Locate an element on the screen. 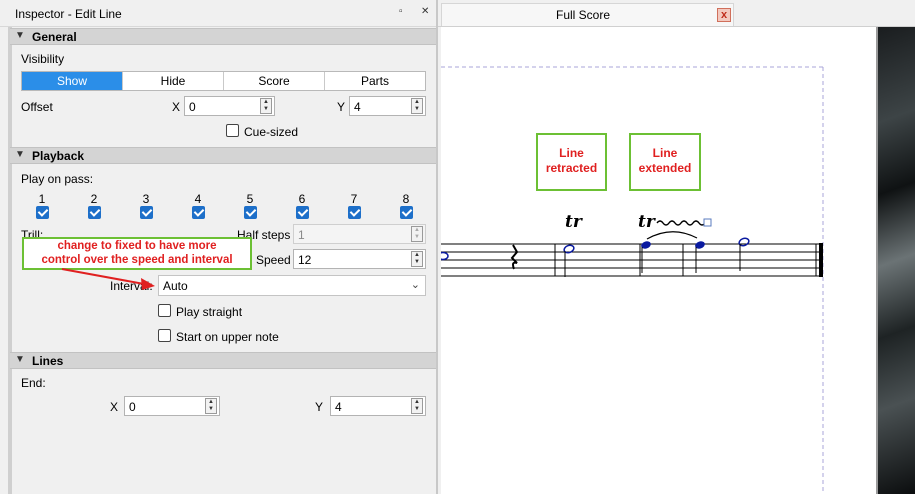 The image size is (915, 494). end-label: End: is located at coordinates (33, 383).